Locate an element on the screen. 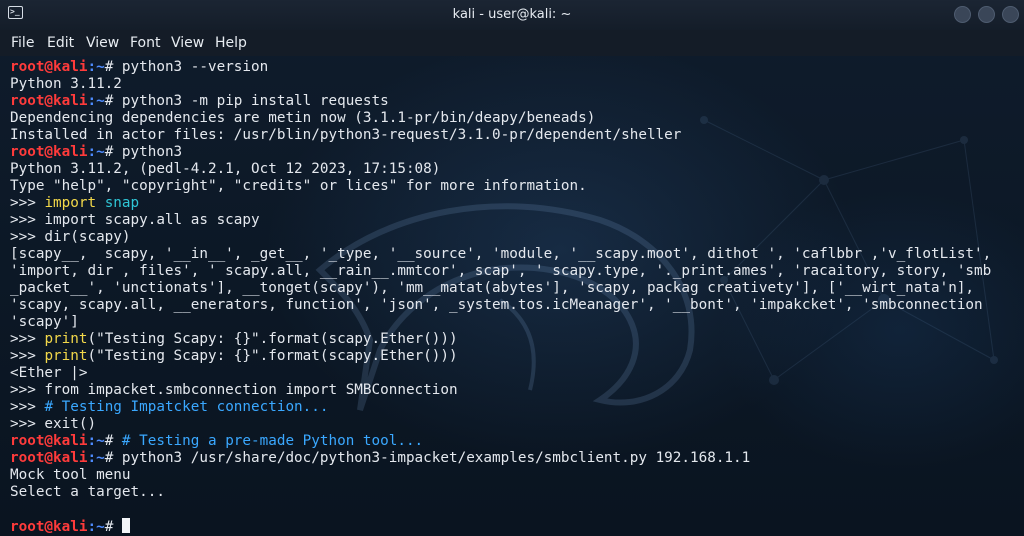  terminal-line: root@kali:~# python3 --version is located at coordinates (515, 67).